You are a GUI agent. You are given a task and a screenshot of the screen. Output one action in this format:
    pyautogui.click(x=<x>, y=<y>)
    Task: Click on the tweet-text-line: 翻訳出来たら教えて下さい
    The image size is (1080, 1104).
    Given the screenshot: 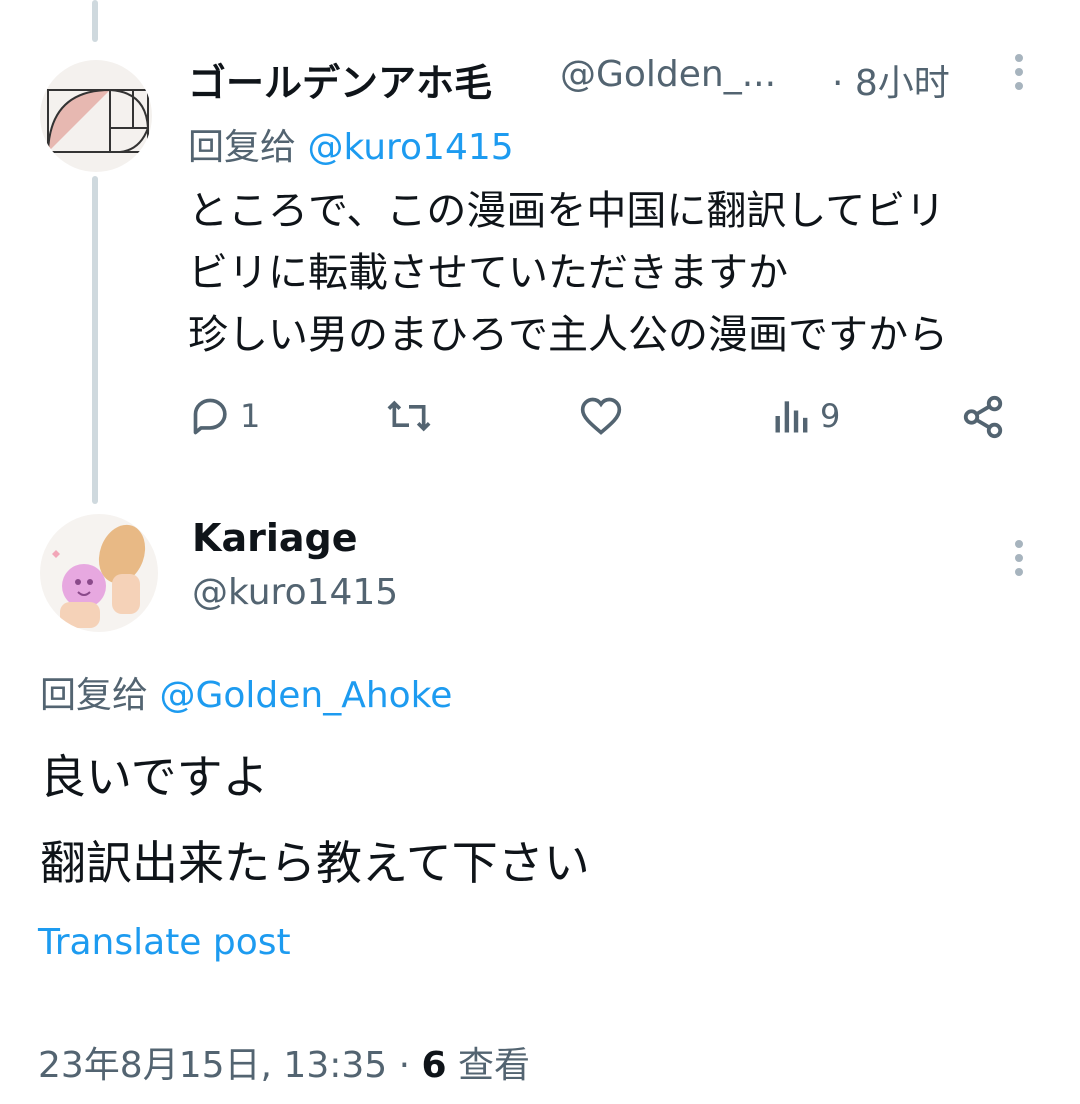 What is the action you would take?
    pyautogui.click(x=315, y=863)
    